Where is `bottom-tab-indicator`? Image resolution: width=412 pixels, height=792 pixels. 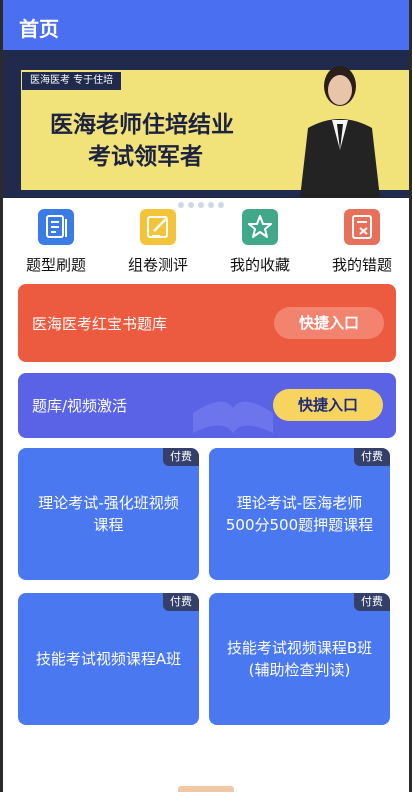
bottom-tab-indicator is located at coordinates (206, 789).